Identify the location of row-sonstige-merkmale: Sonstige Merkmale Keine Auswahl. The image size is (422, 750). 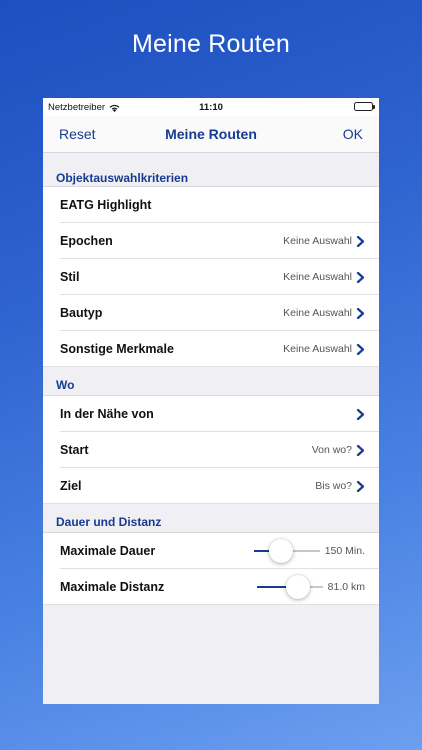
(211, 349).